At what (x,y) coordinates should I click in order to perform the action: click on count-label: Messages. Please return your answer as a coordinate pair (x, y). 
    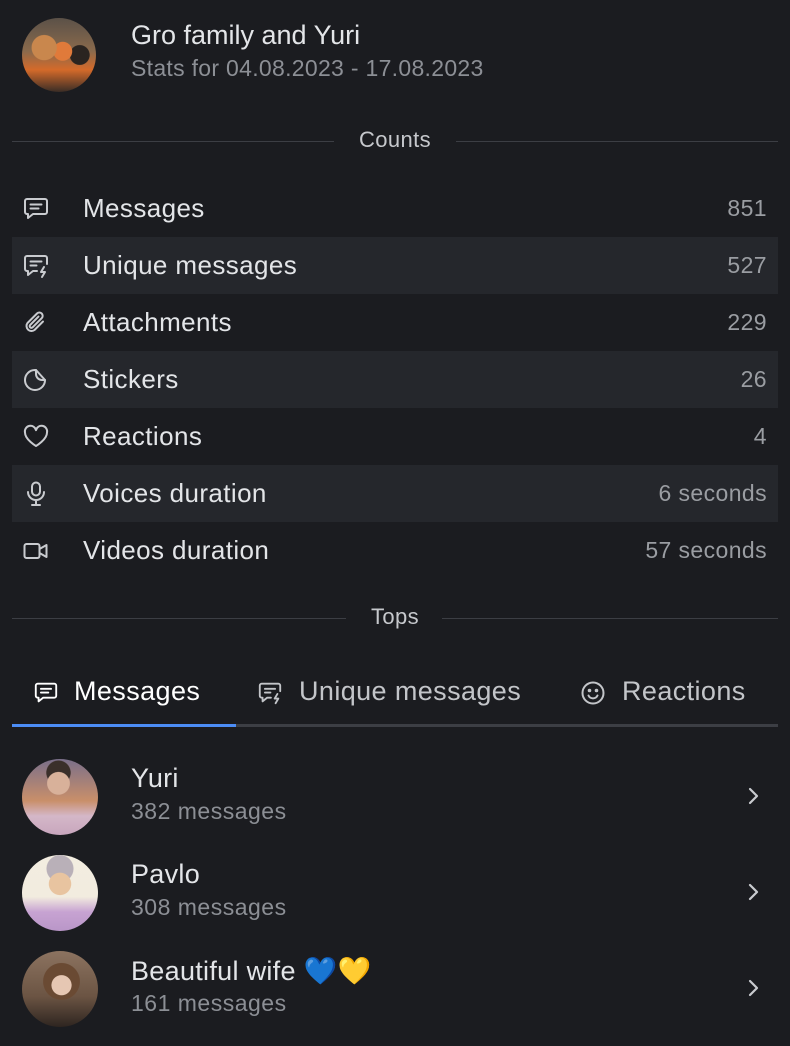
    Looking at the image, I should click on (144, 208).